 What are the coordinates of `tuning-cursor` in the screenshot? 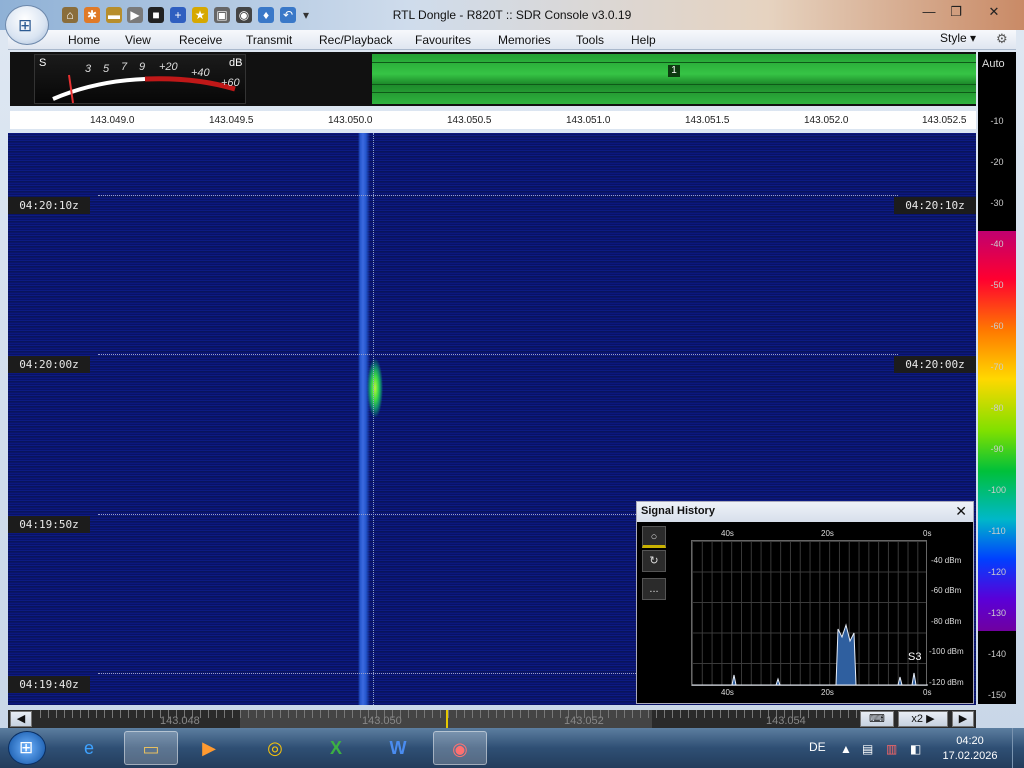 It's located at (373, 419).